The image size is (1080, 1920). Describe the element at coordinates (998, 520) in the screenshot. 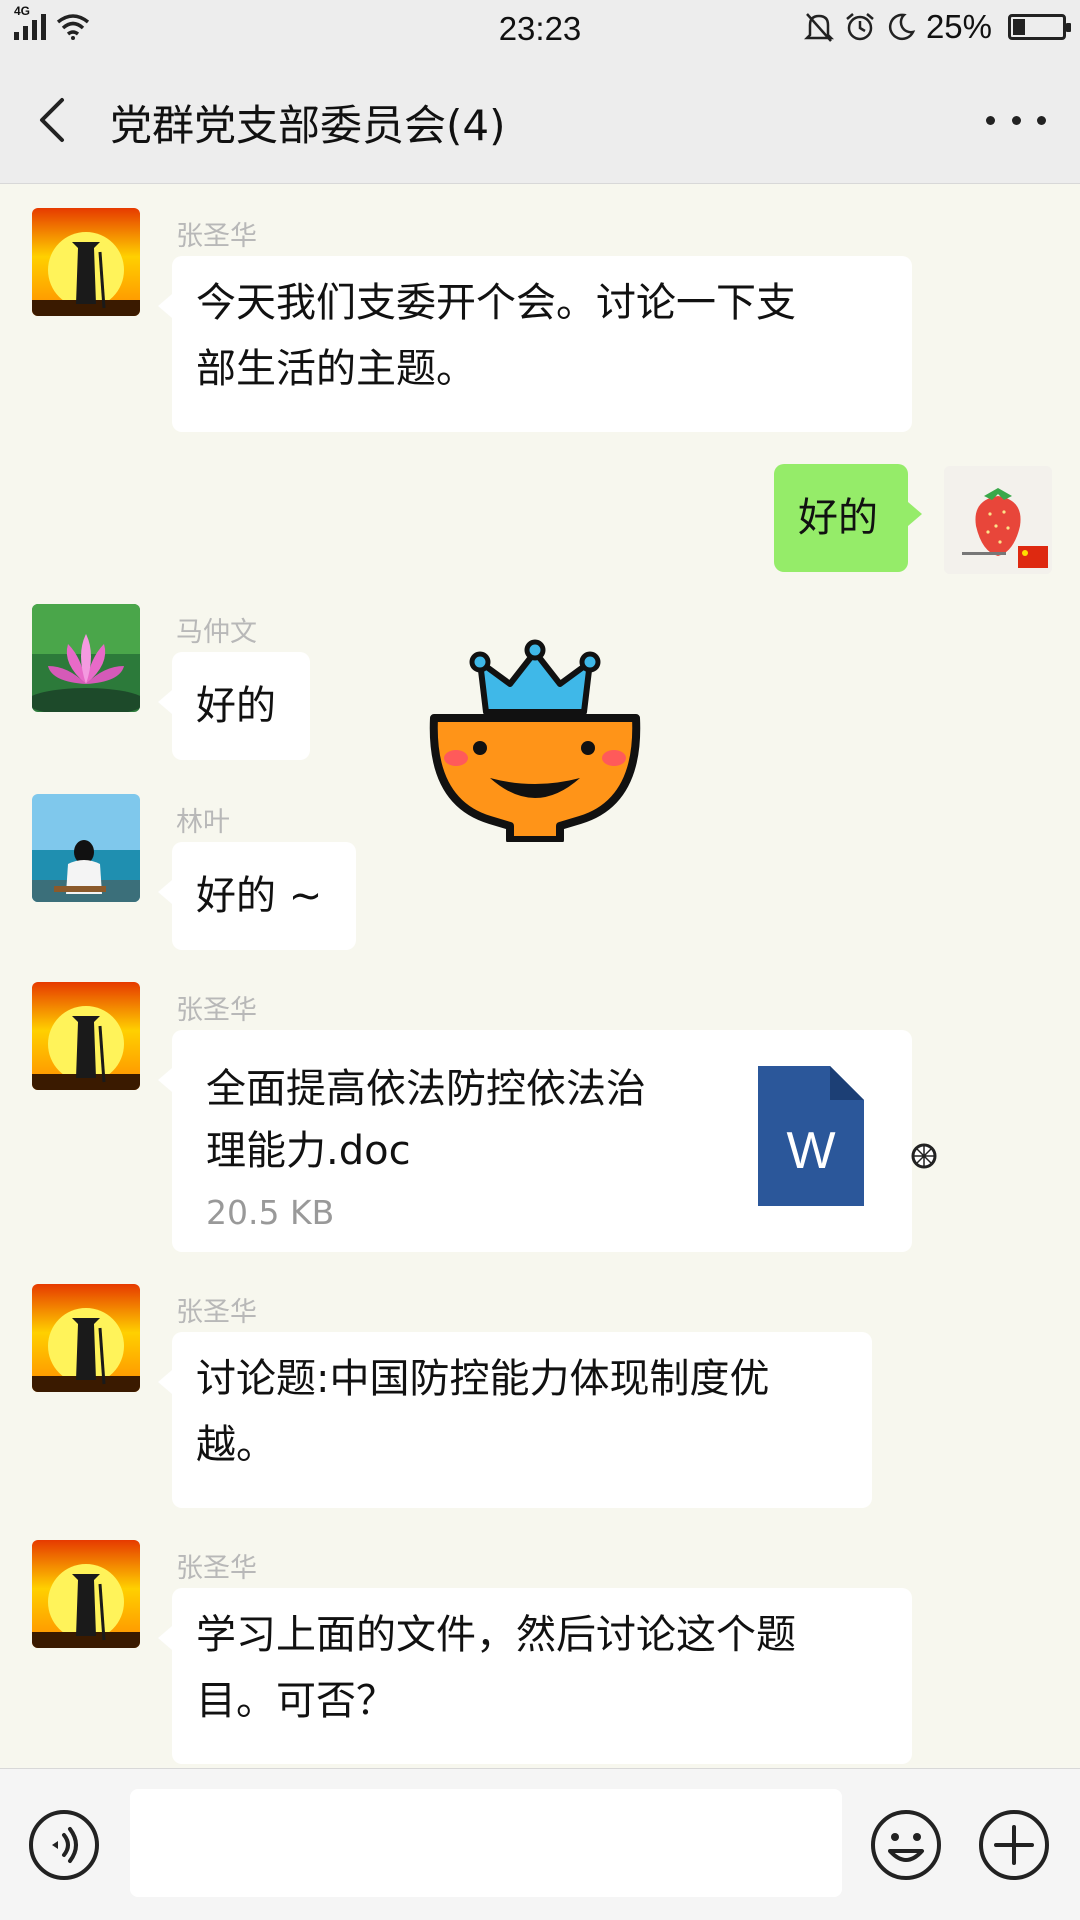

I see `avatar-self` at that location.